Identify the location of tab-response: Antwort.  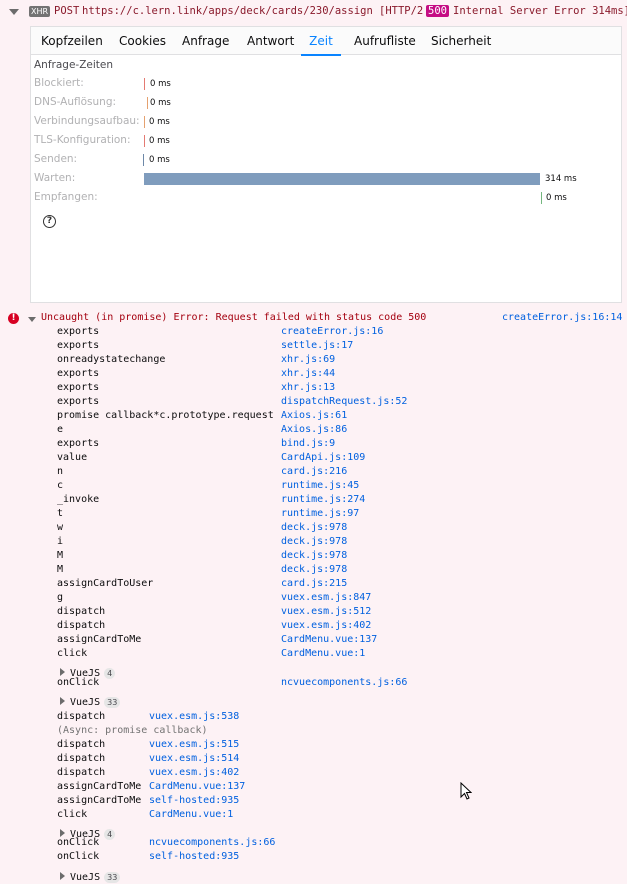
(270, 41).